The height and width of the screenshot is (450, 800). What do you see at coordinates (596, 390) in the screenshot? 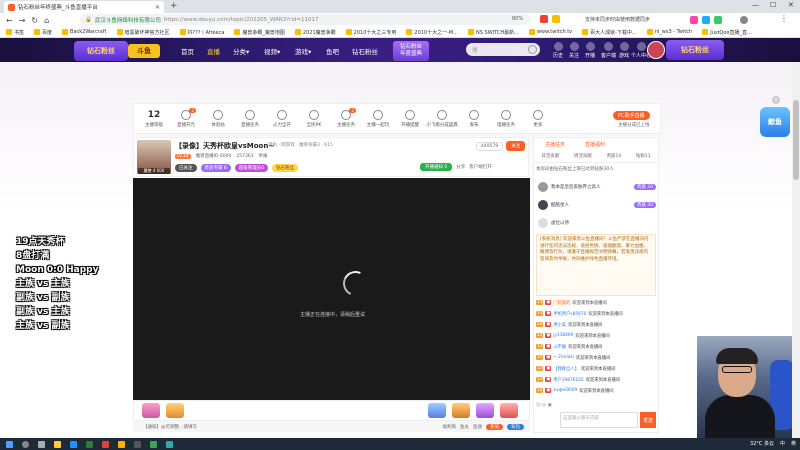
I see `chat-message: 12 ● xuqlei9009 欢迎来到本直播间` at bounding box center [596, 390].